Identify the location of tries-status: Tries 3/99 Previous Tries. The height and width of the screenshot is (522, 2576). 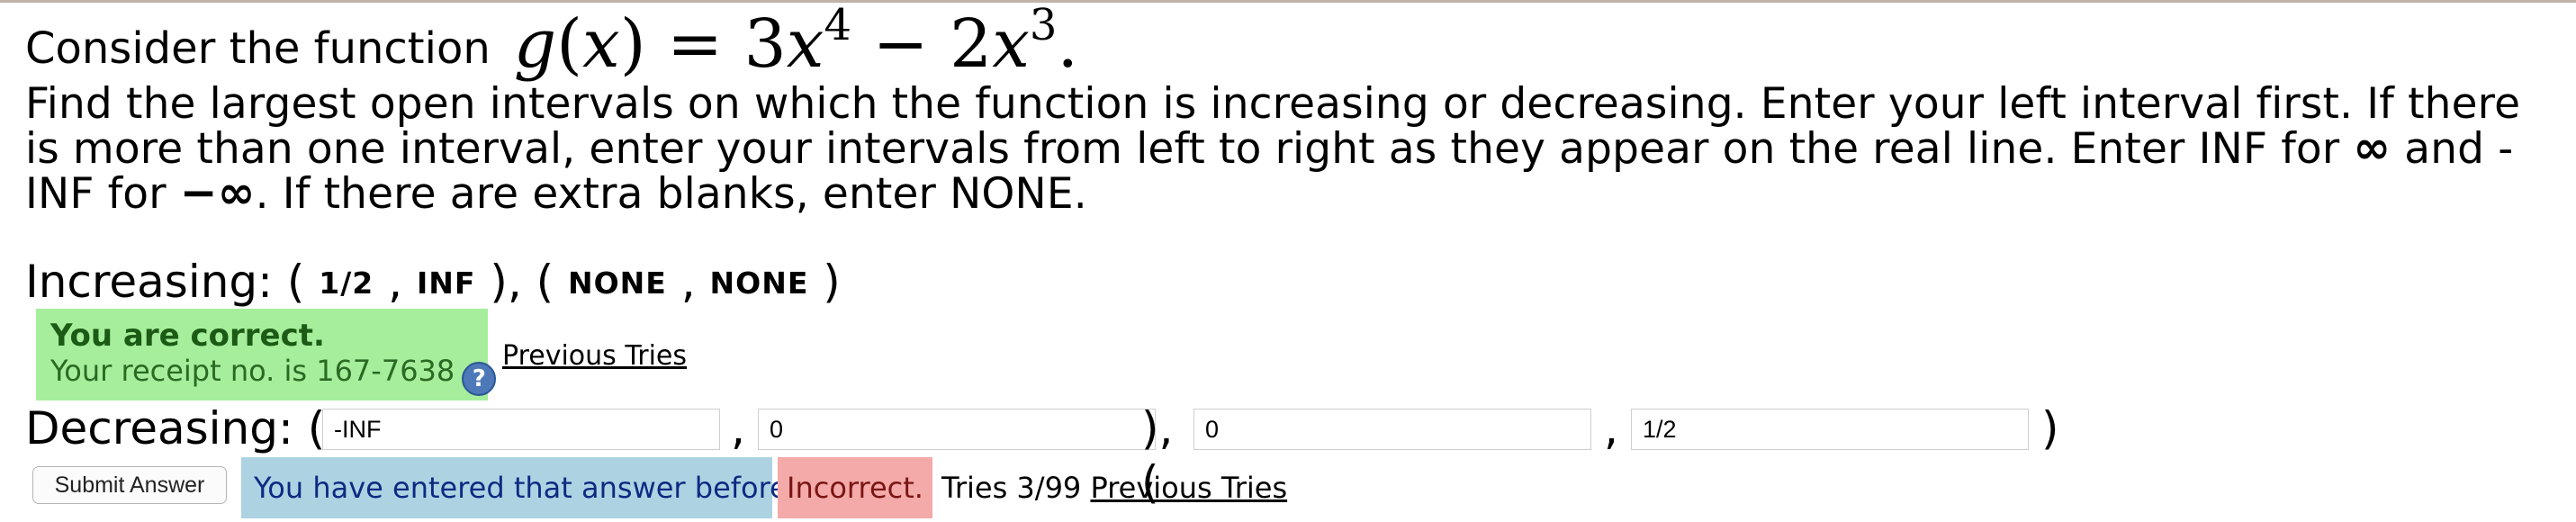
(1114, 488).